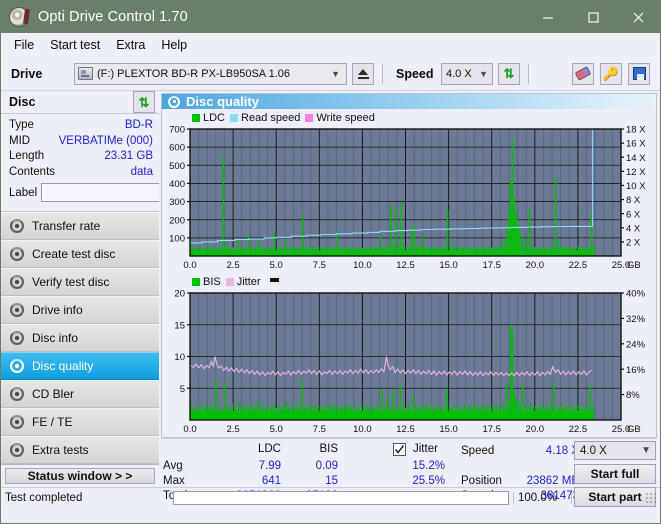  What do you see at coordinates (177, 220) in the screenshot?
I see `svg-text: 200` at bounding box center [177, 220].